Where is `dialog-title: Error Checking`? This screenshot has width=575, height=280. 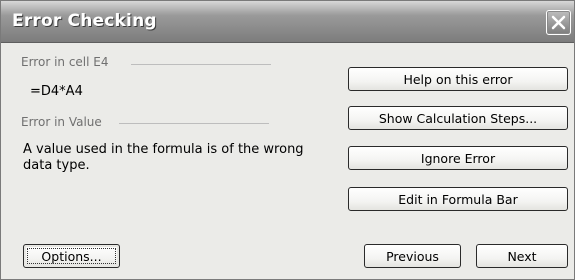
dialog-title: Error Checking is located at coordinates (84, 21).